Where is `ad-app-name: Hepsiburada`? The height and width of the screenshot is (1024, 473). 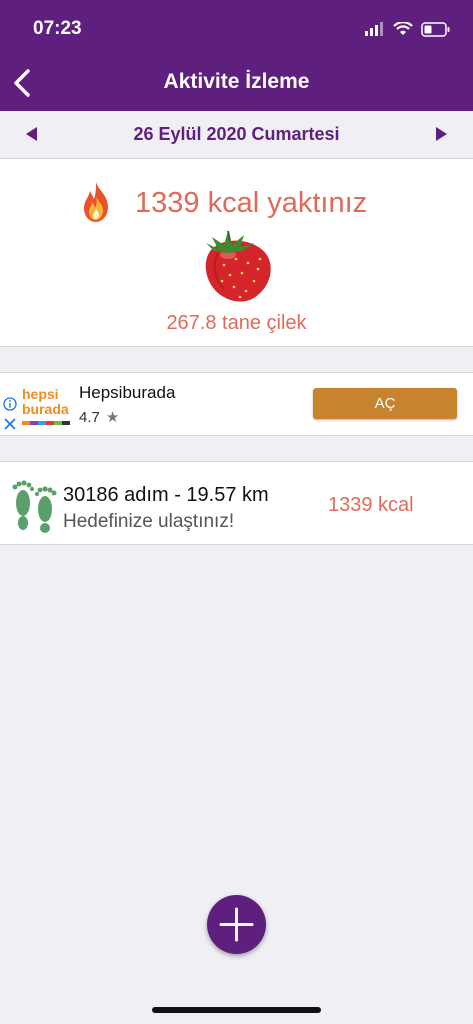 ad-app-name: Hepsiburada is located at coordinates (127, 392).